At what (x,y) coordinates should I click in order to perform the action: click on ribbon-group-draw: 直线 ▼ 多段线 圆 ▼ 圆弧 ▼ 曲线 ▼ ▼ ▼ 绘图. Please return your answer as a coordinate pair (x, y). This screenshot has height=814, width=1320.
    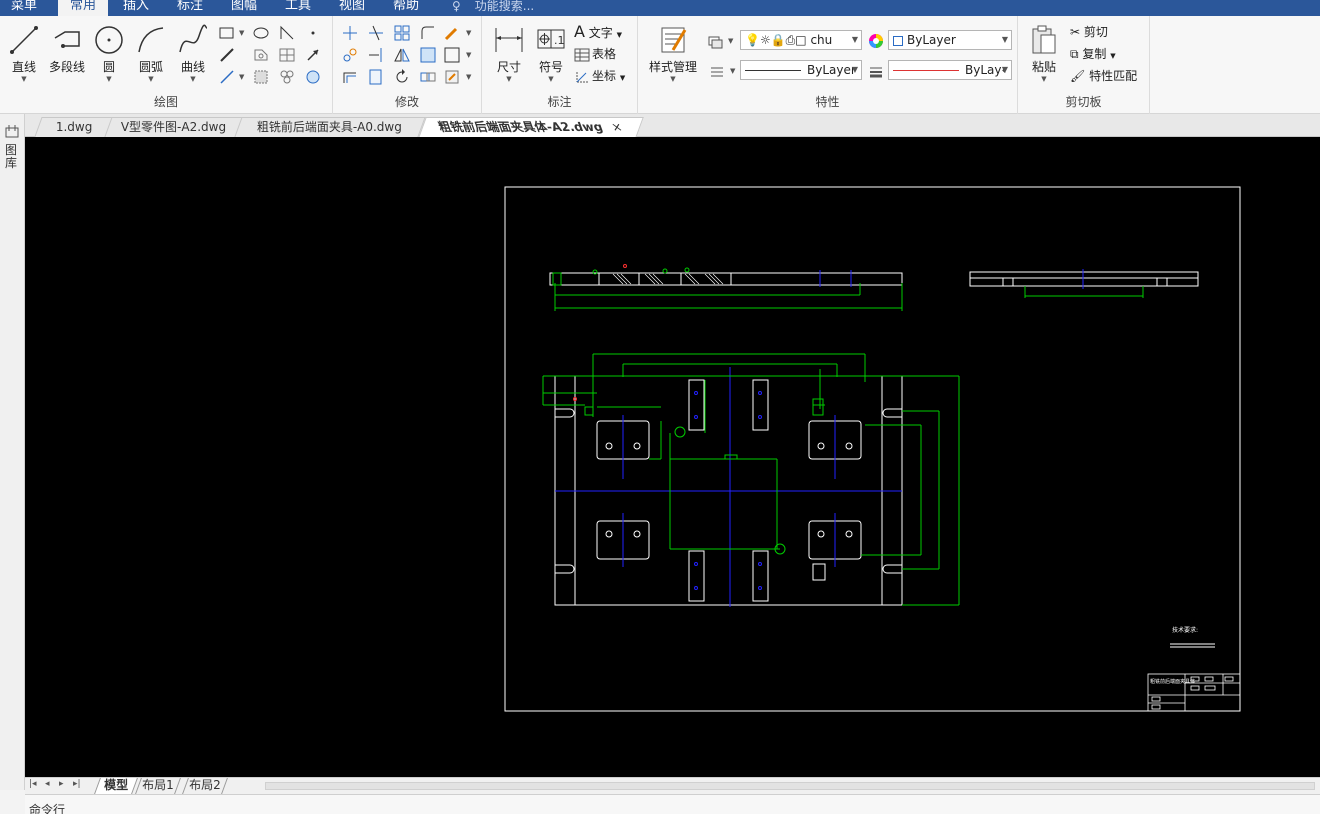
    Looking at the image, I should click on (166, 65).